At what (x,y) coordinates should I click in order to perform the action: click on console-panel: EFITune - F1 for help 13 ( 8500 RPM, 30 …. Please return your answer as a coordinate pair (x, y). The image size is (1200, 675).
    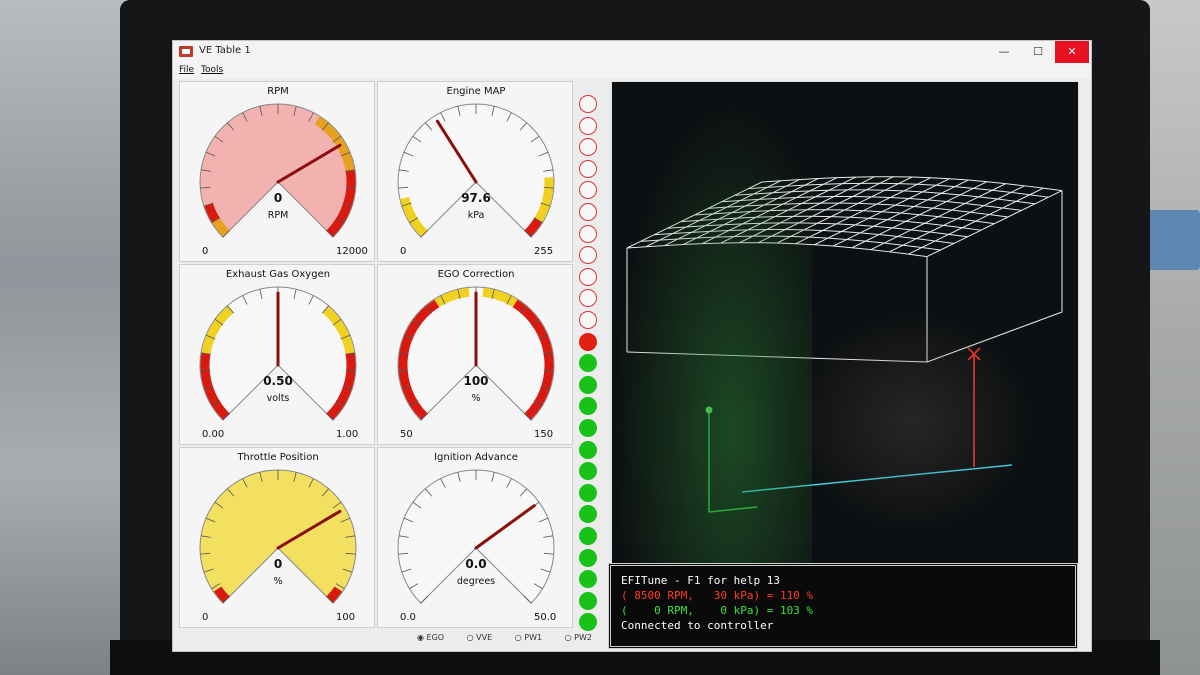
    Looking at the image, I should click on (843, 606).